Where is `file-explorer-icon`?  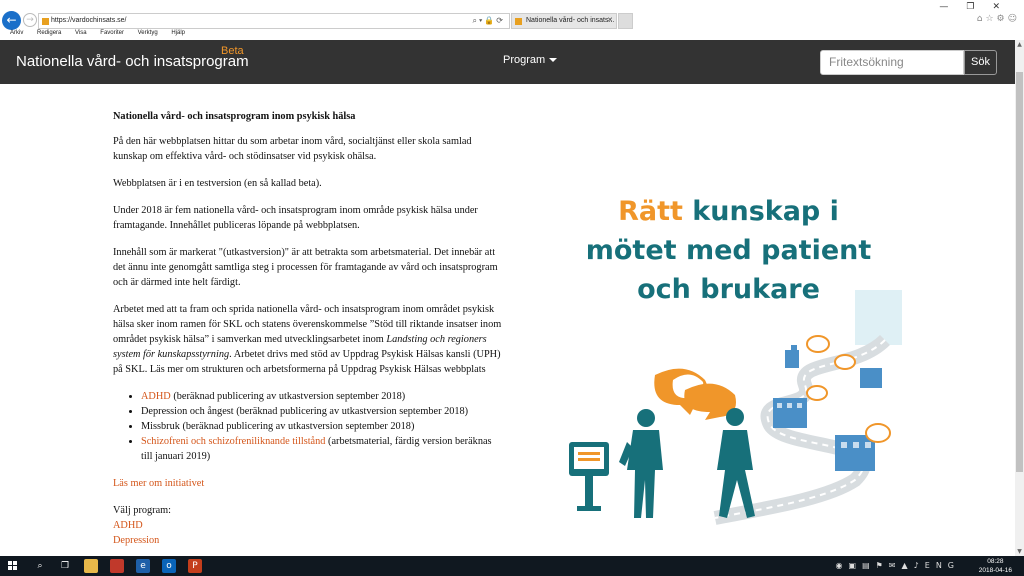 file-explorer-icon is located at coordinates (91, 566).